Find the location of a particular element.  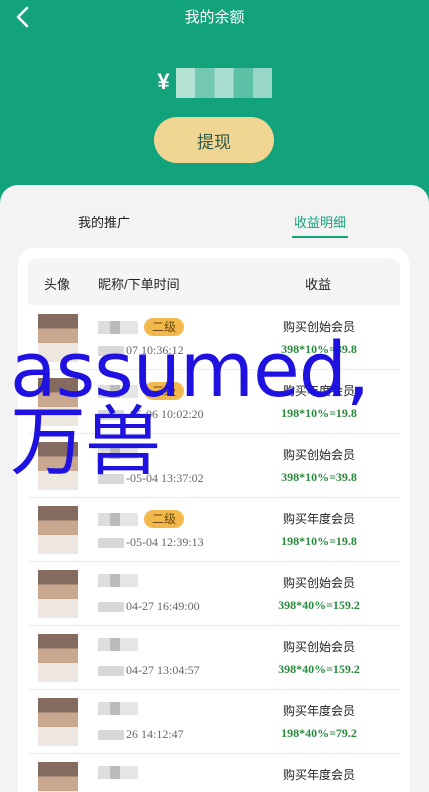

order-time: 04-27 13:04:57 is located at coordinates (149, 670).